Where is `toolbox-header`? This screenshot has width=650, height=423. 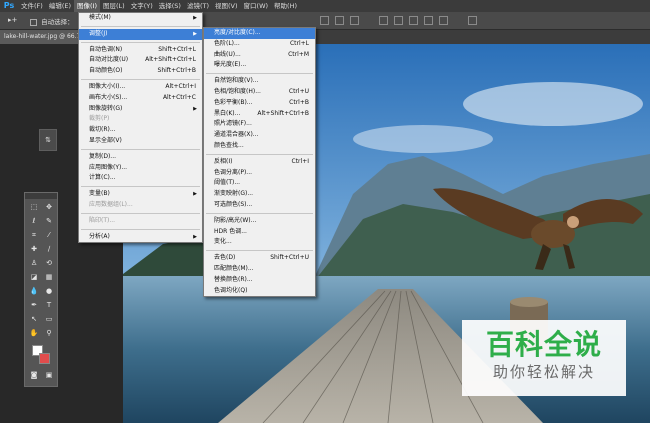 toolbox-header is located at coordinates (41, 196).